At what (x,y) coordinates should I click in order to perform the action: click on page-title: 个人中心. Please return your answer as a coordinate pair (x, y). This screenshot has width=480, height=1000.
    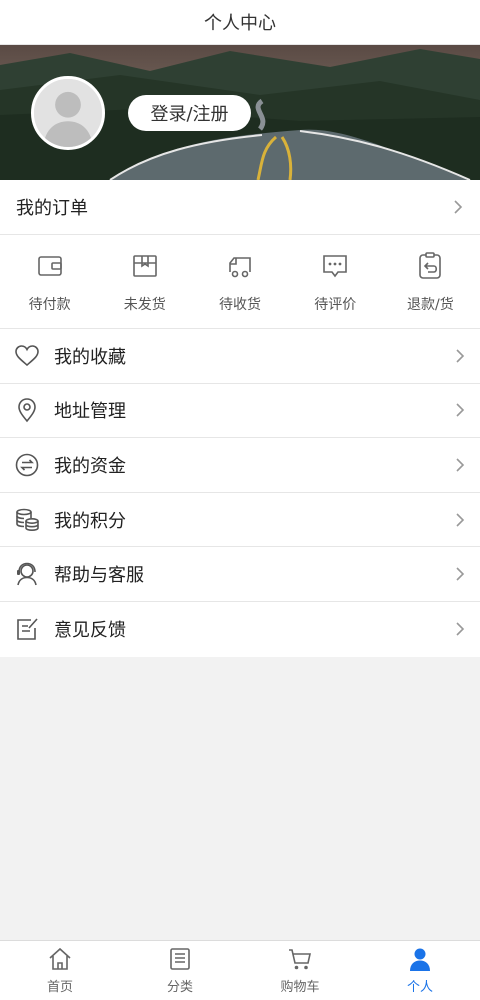
    Looking at the image, I should click on (240, 23).